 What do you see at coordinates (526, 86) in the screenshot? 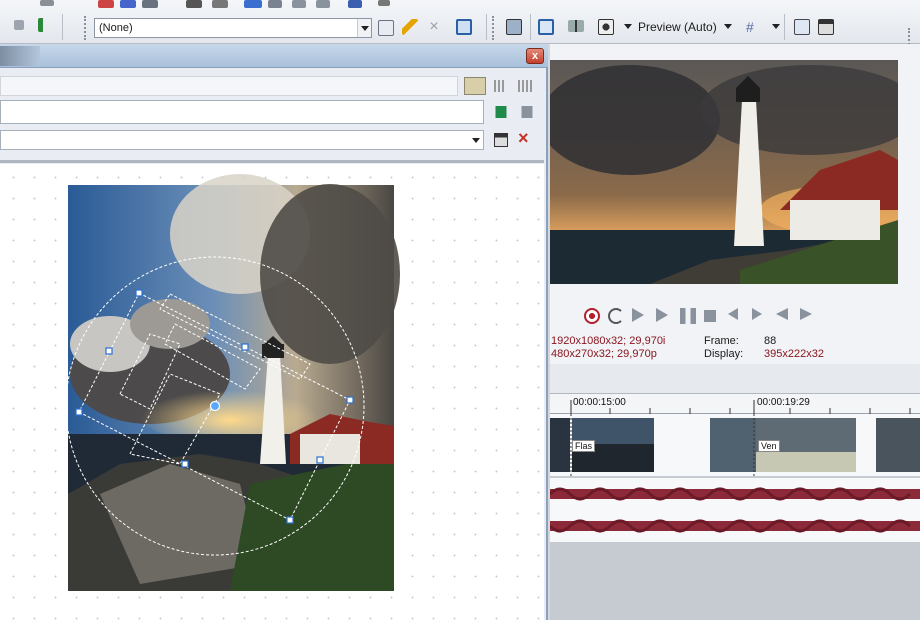
I see `view-thumbs-icon` at bounding box center [526, 86].